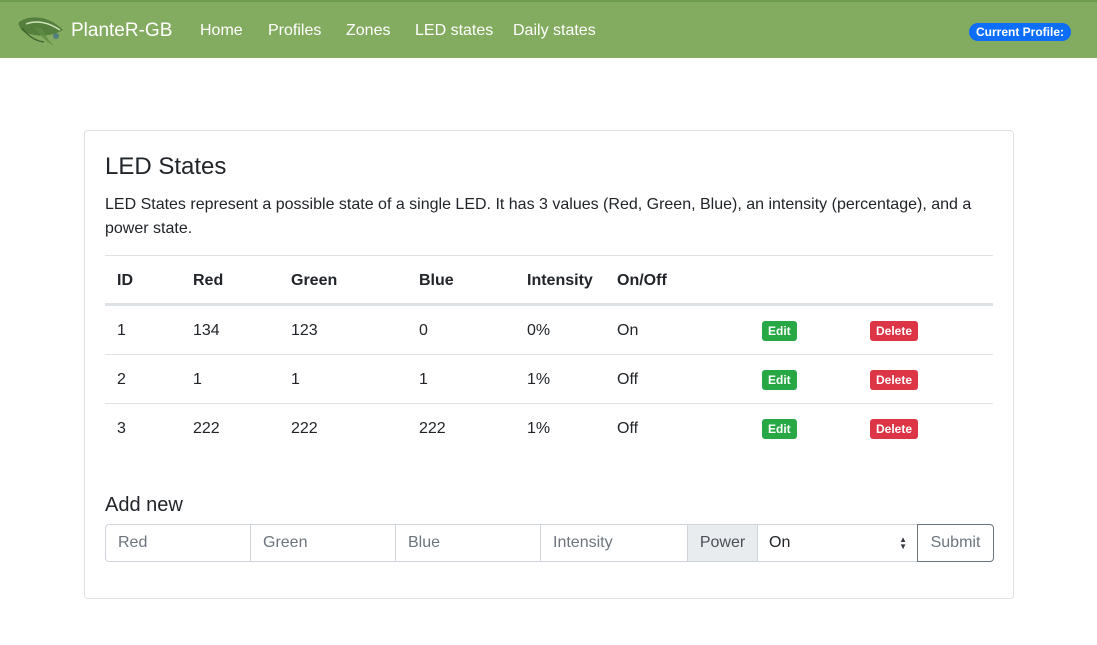 The image size is (1097, 645). What do you see at coordinates (903, 543) in the screenshot?
I see `select-arrows-icon: ▲ ▼` at bounding box center [903, 543].